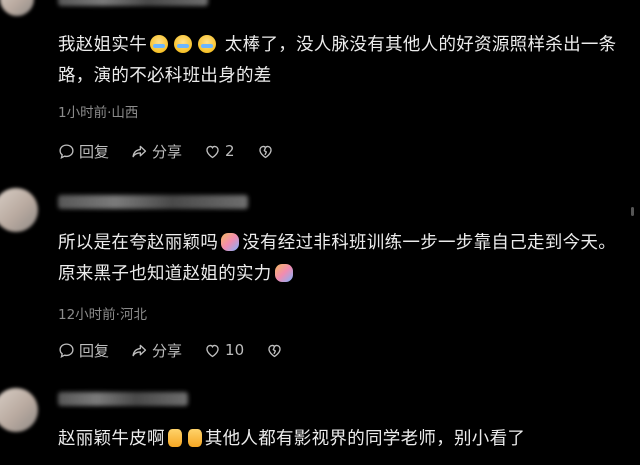 Image resolution: width=640 pixels, height=465 pixels. Describe the element at coordinates (292, 439) in the screenshot. I see `comment-text: 赵丽颖牛皮啊 其他人都有影视界的同学老师，别小看了` at that location.